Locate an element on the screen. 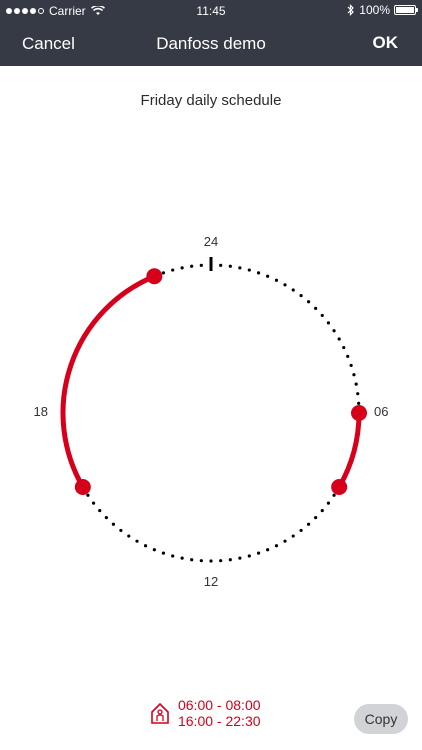 The width and height of the screenshot is (422, 750). heating-period-arc-morning is located at coordinates (349, 450).